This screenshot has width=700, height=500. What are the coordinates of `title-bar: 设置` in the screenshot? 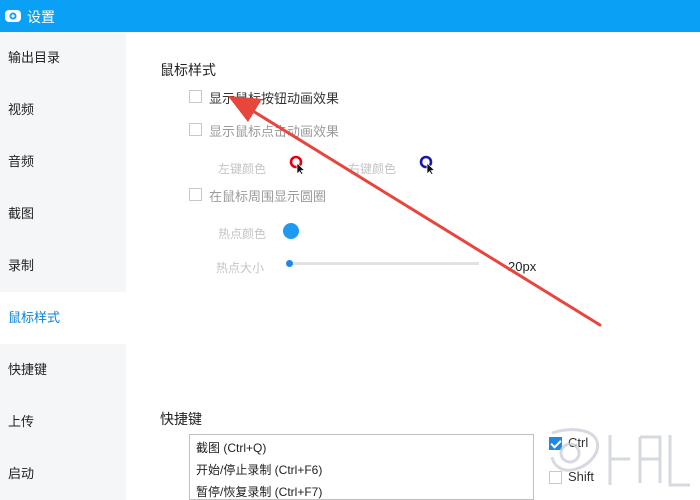 It's located at (350, 16).